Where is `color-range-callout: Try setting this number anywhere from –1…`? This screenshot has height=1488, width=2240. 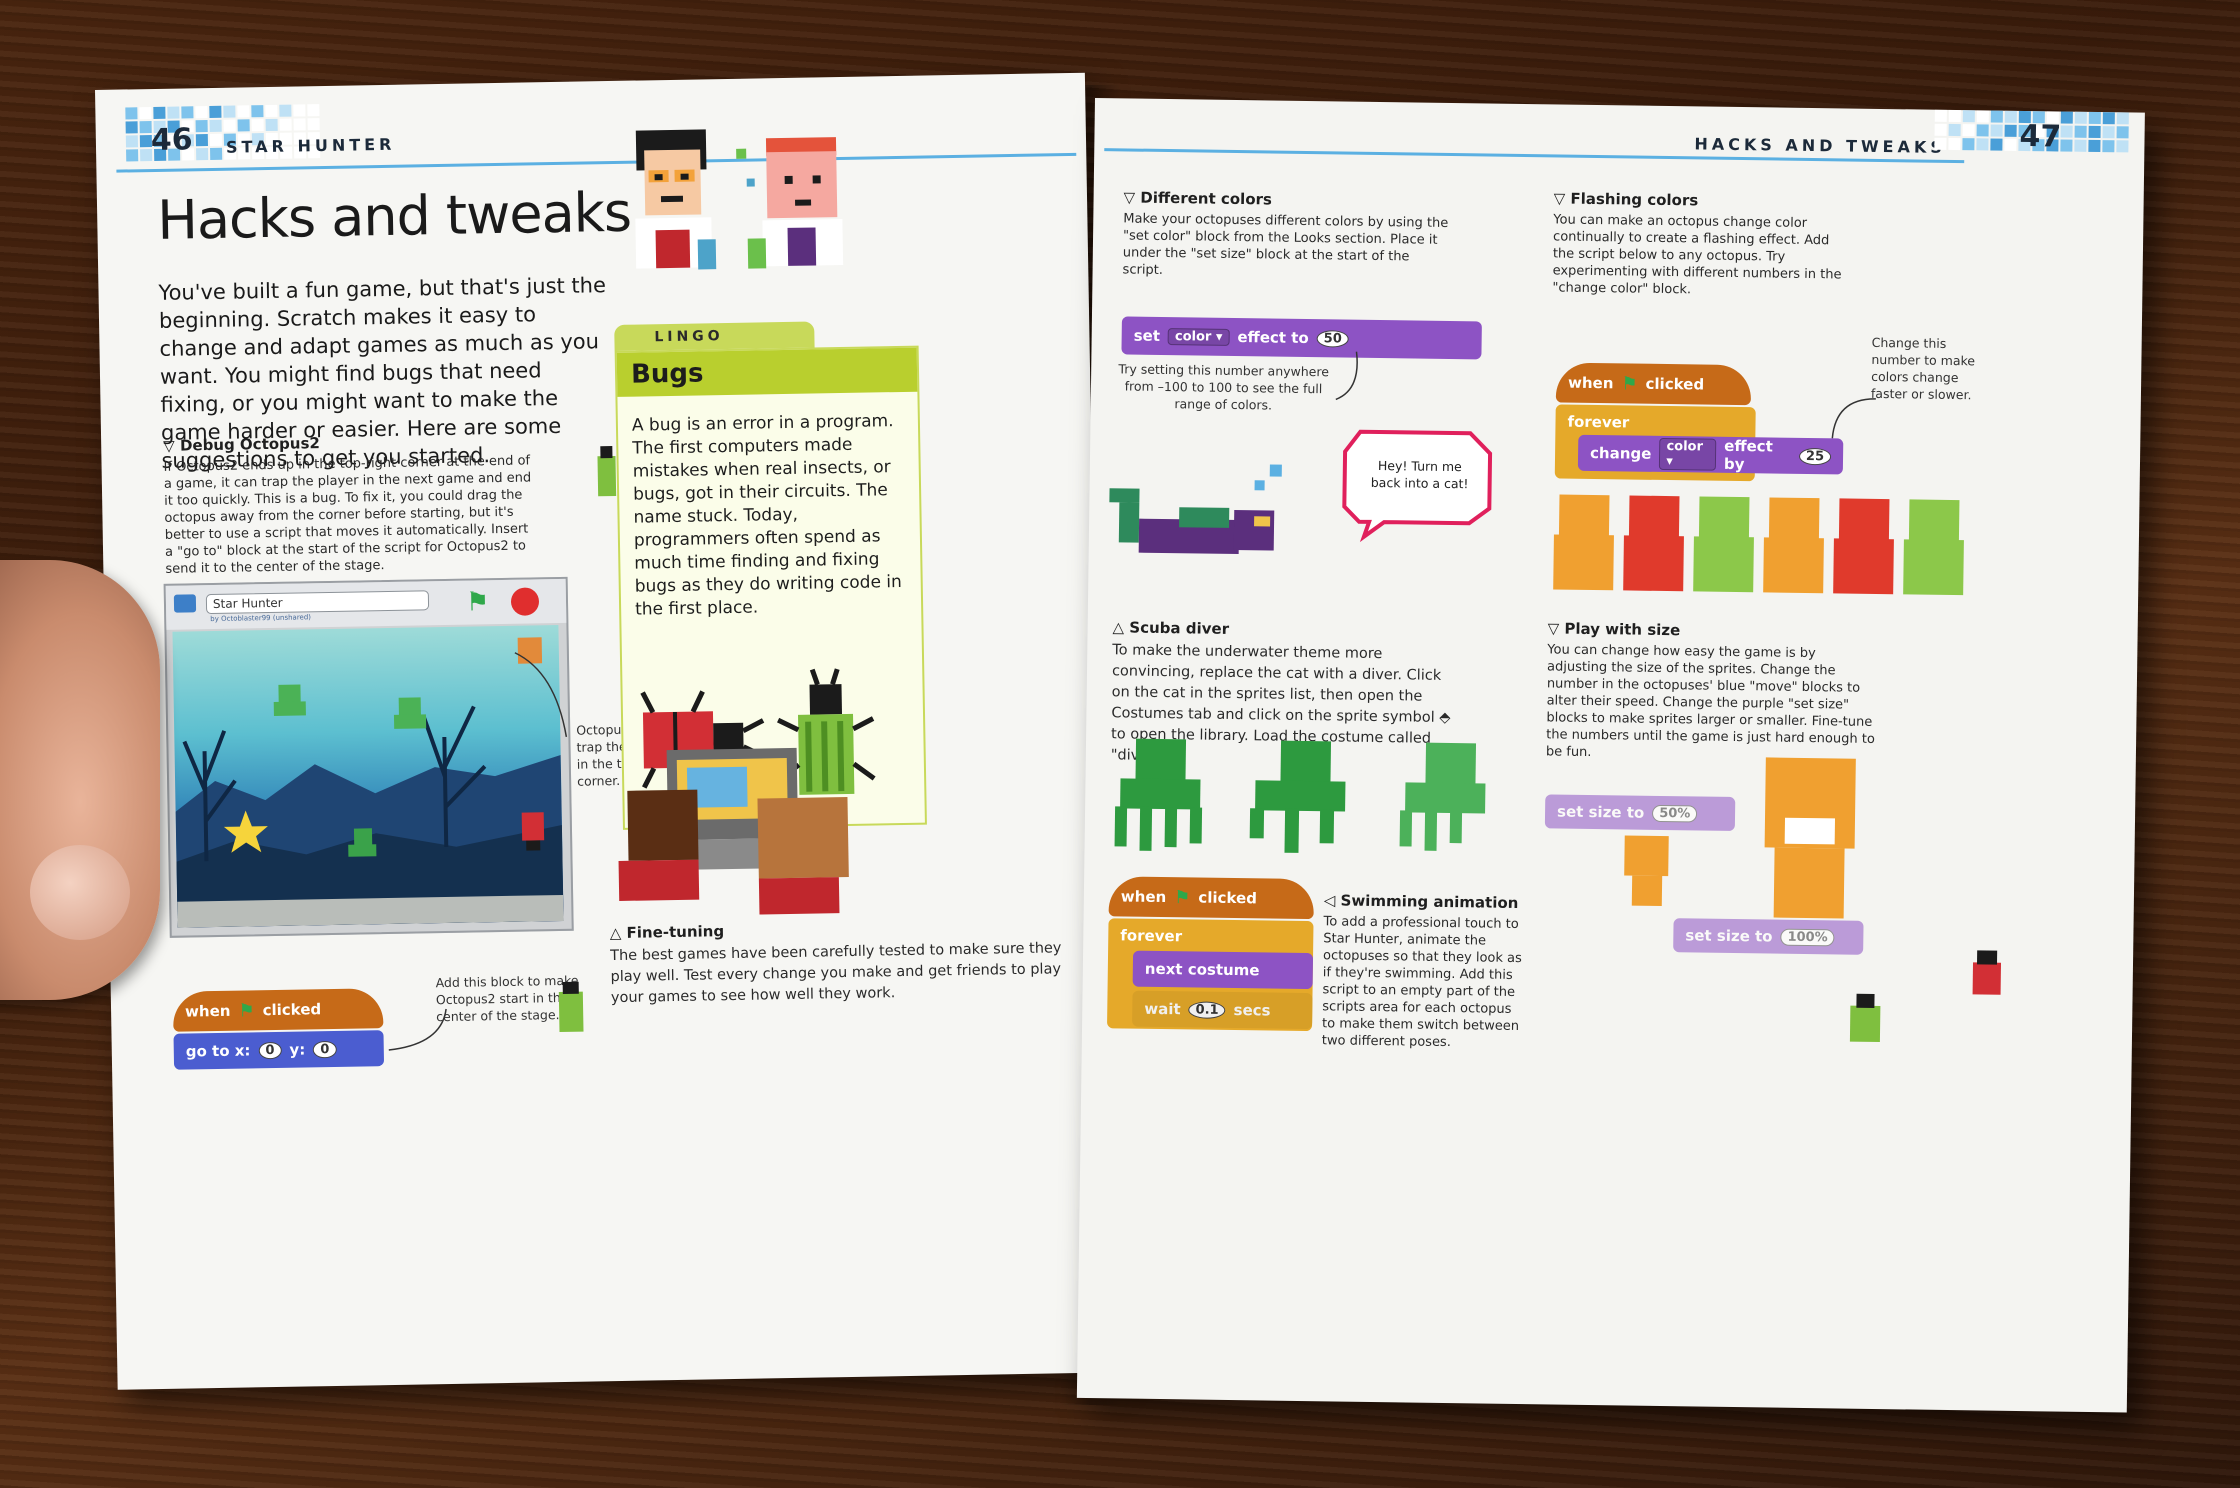
color-range-callout: Try setting this number anywhere from –1… is located at coordinates (1224, 387).